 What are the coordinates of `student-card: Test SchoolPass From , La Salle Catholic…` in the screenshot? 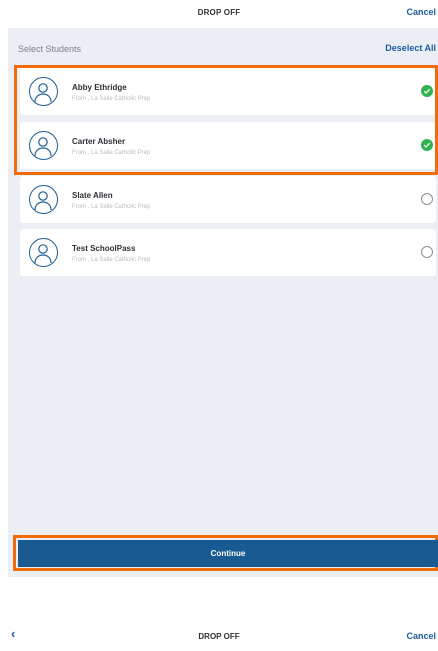 It's located at (228, 252).